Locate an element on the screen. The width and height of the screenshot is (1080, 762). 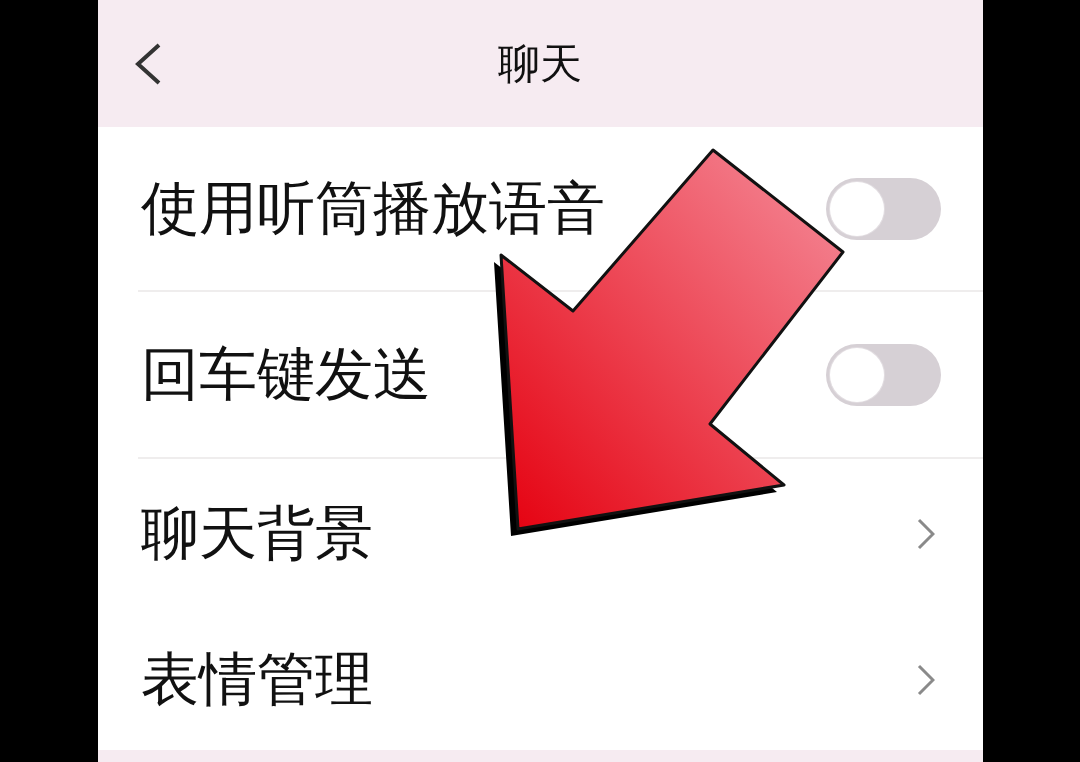
setting-label: 回车键发送 is located at coordinates (285, 374).